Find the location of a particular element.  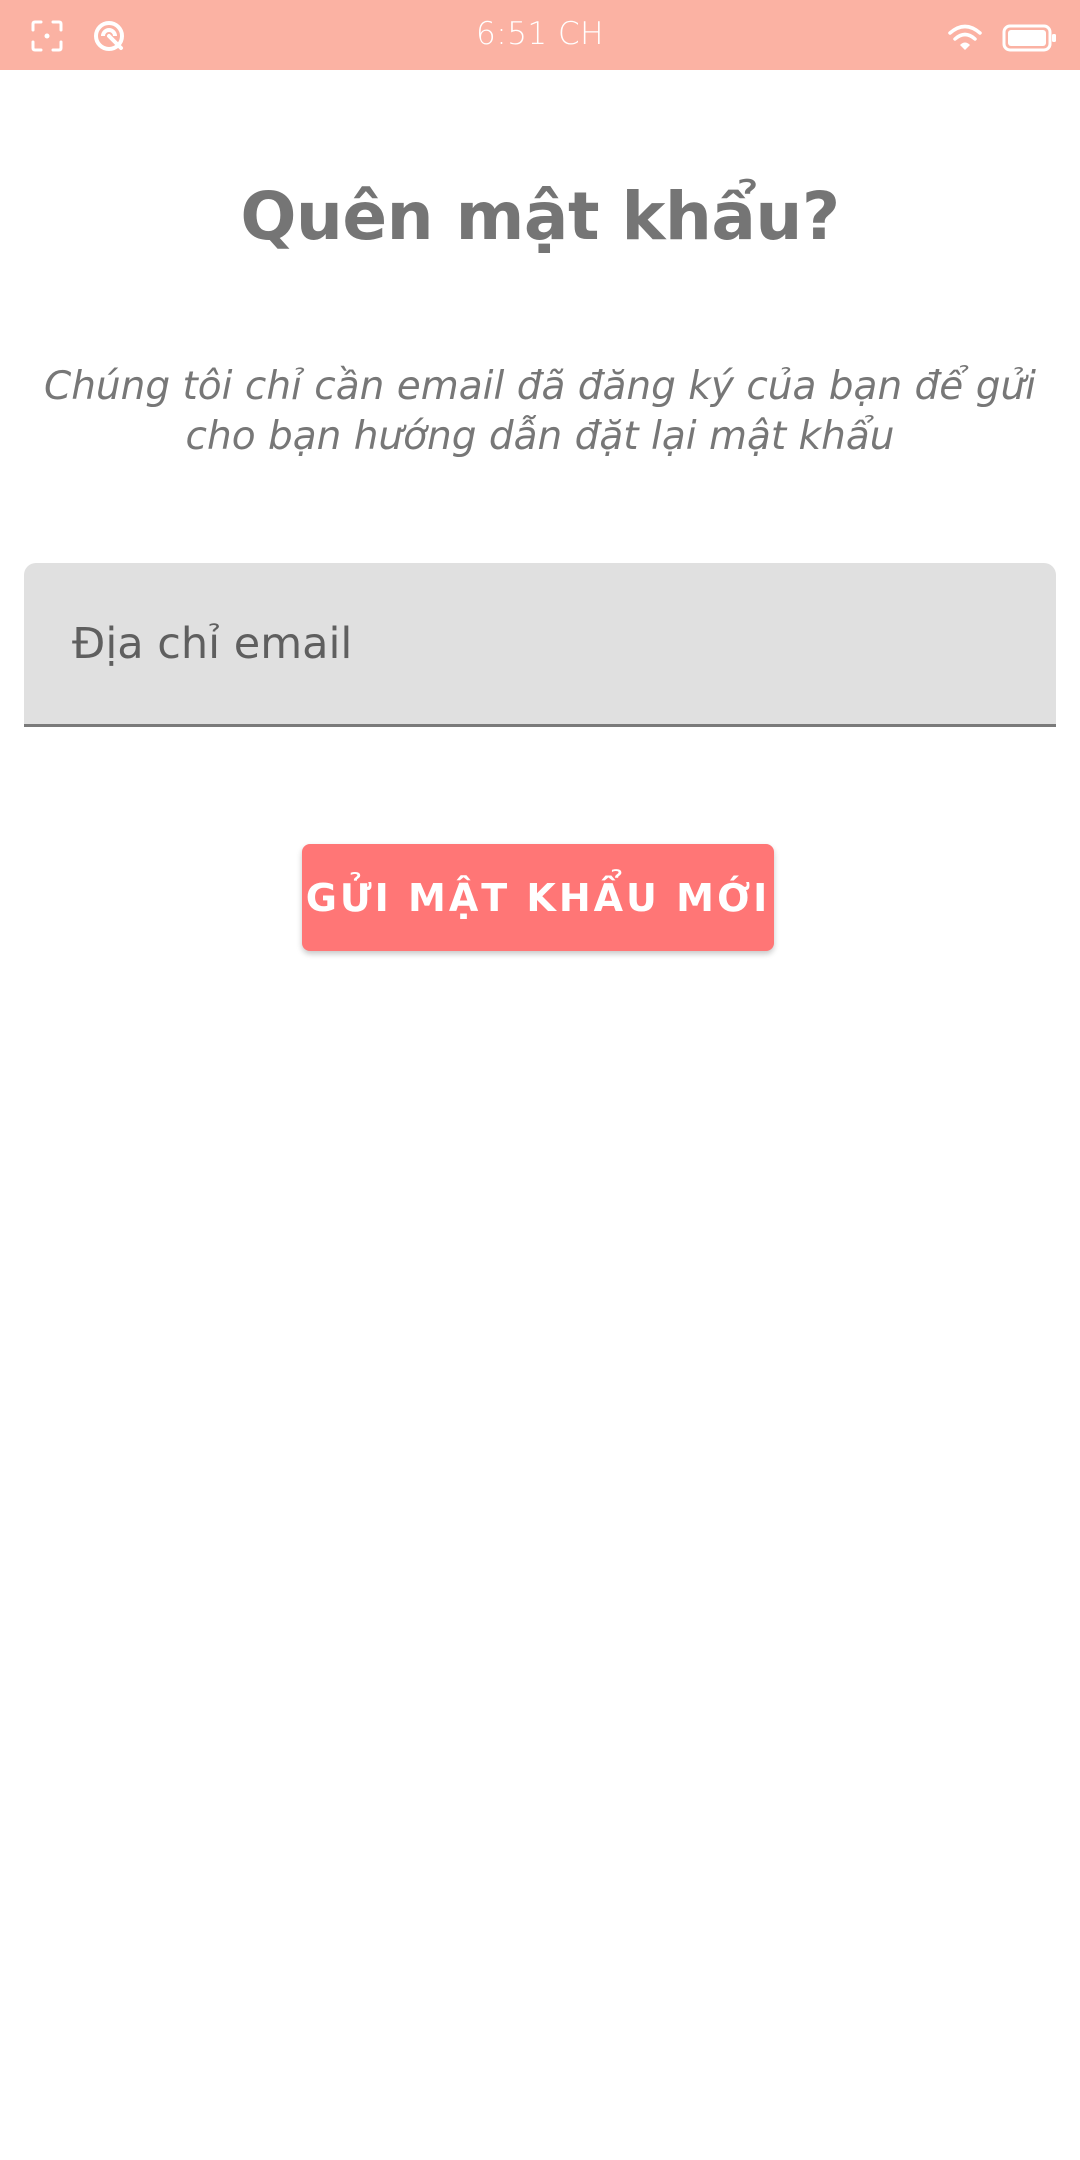

status-bar: 6:51 CH is located at coordinates (540, 35).